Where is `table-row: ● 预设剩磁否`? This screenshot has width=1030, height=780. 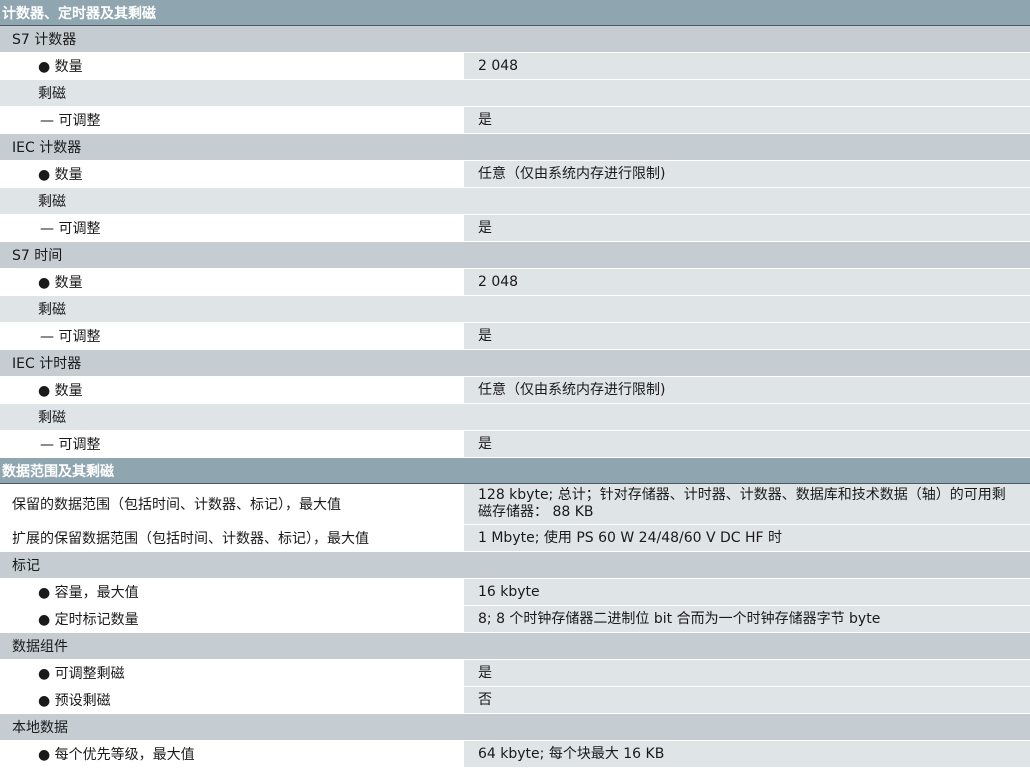
table-row: ● 预设剩磁否 is located at coordinates (515, 700).